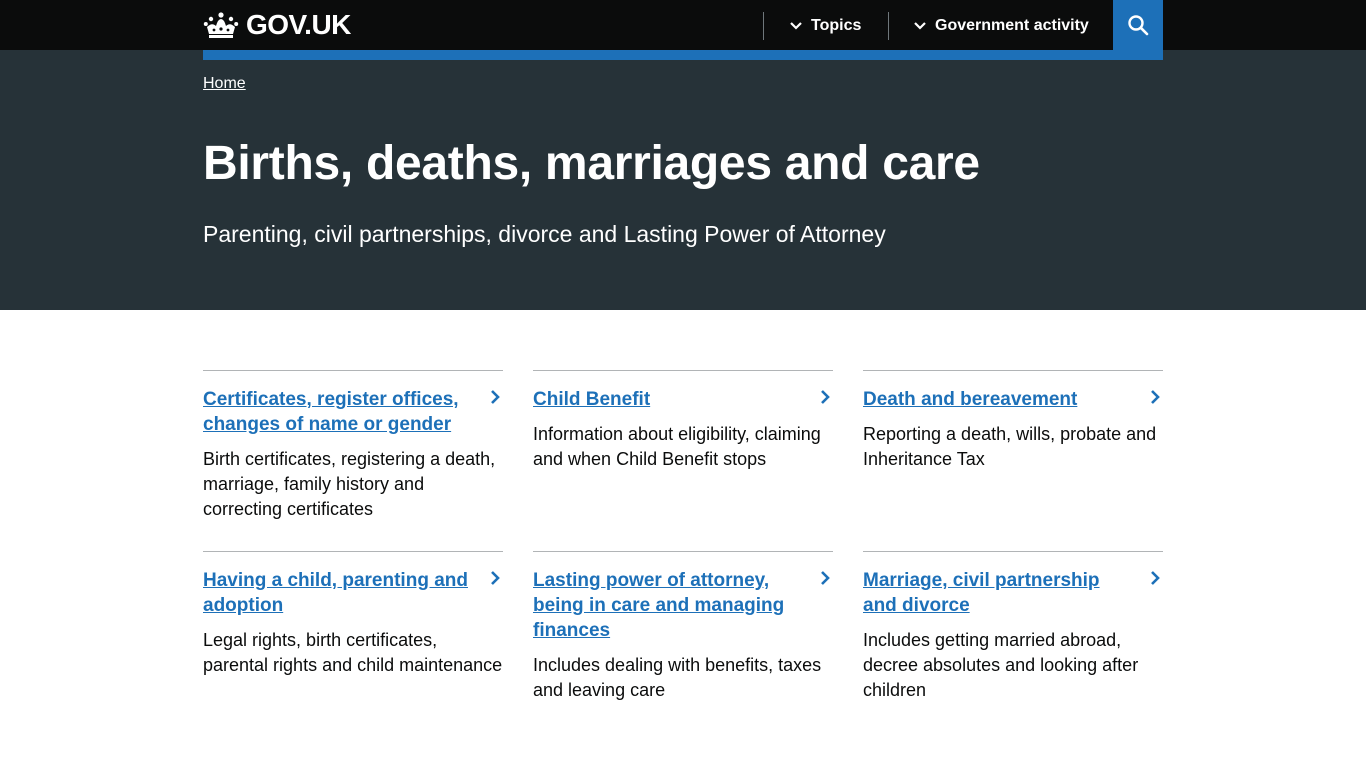 The image size is (1366, 768). Describe the element at coordinates (591, 163) in the screenshot. I see `page-title: Births, deaths, marriages and care` at that location.